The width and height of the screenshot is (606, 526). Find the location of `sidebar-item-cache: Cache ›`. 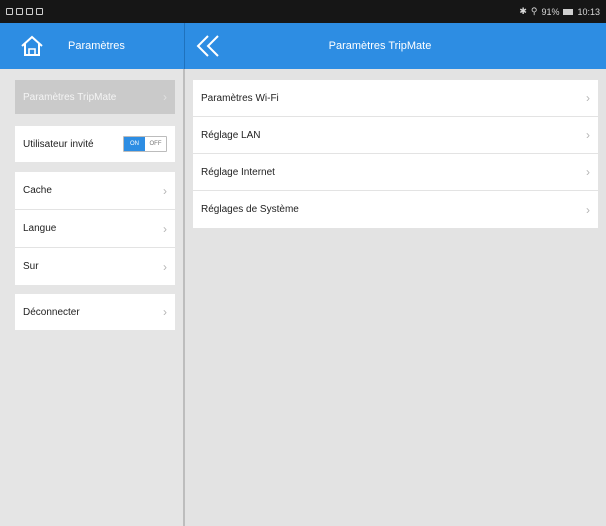

sidebar-item-cache: Cache › is located at coordinates (95, 191).